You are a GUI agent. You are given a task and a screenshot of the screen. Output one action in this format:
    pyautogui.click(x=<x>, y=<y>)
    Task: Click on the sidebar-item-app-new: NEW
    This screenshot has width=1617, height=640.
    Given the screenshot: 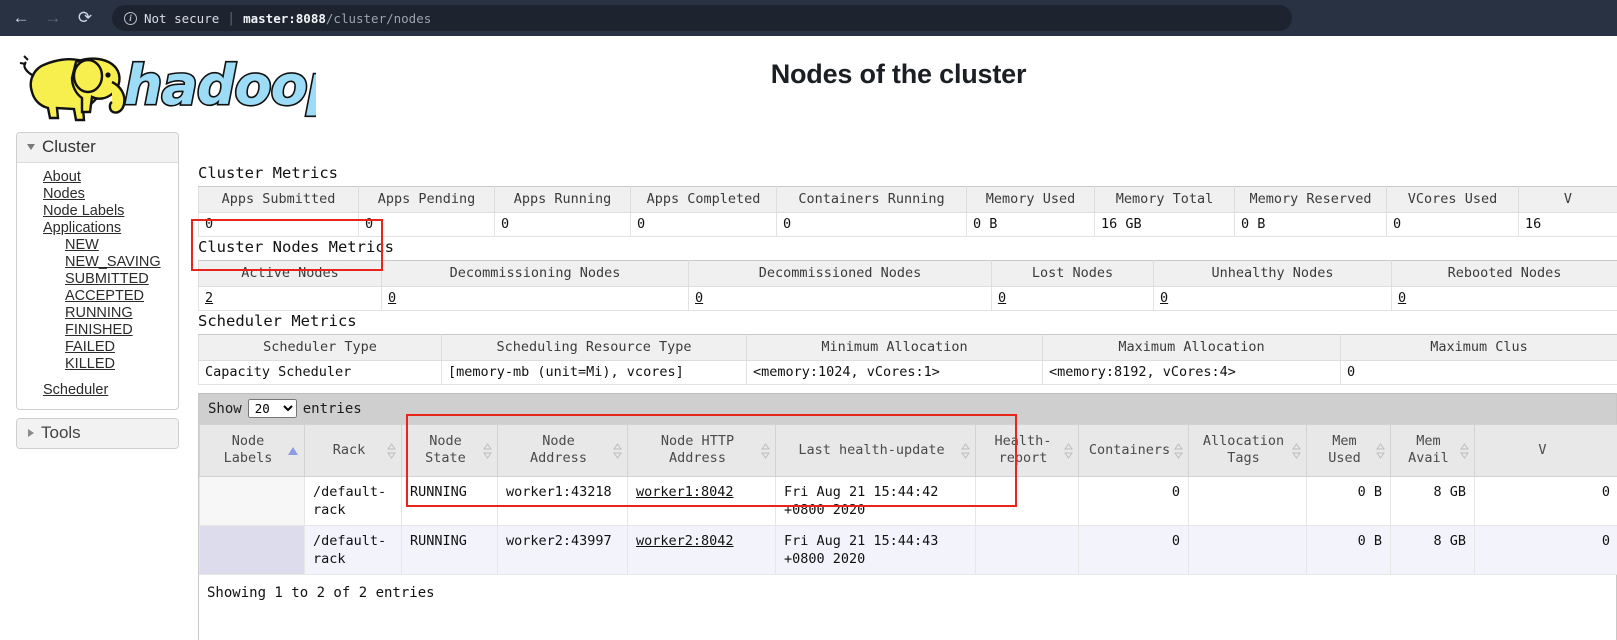 What is the action you would take?
    pyautogui.click(x=97, y=245)
    